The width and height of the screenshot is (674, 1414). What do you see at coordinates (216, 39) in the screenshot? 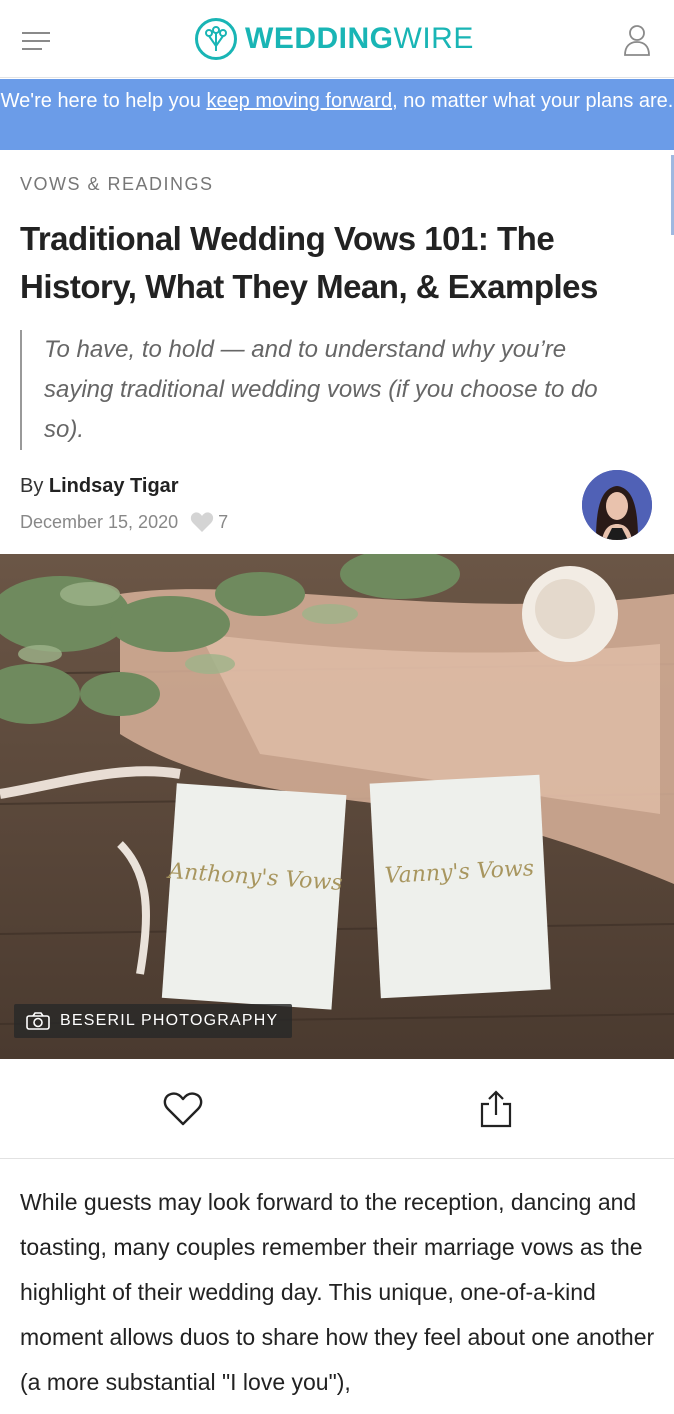
I see `logo-bouquet-icon` at bounding box center [216, 39].